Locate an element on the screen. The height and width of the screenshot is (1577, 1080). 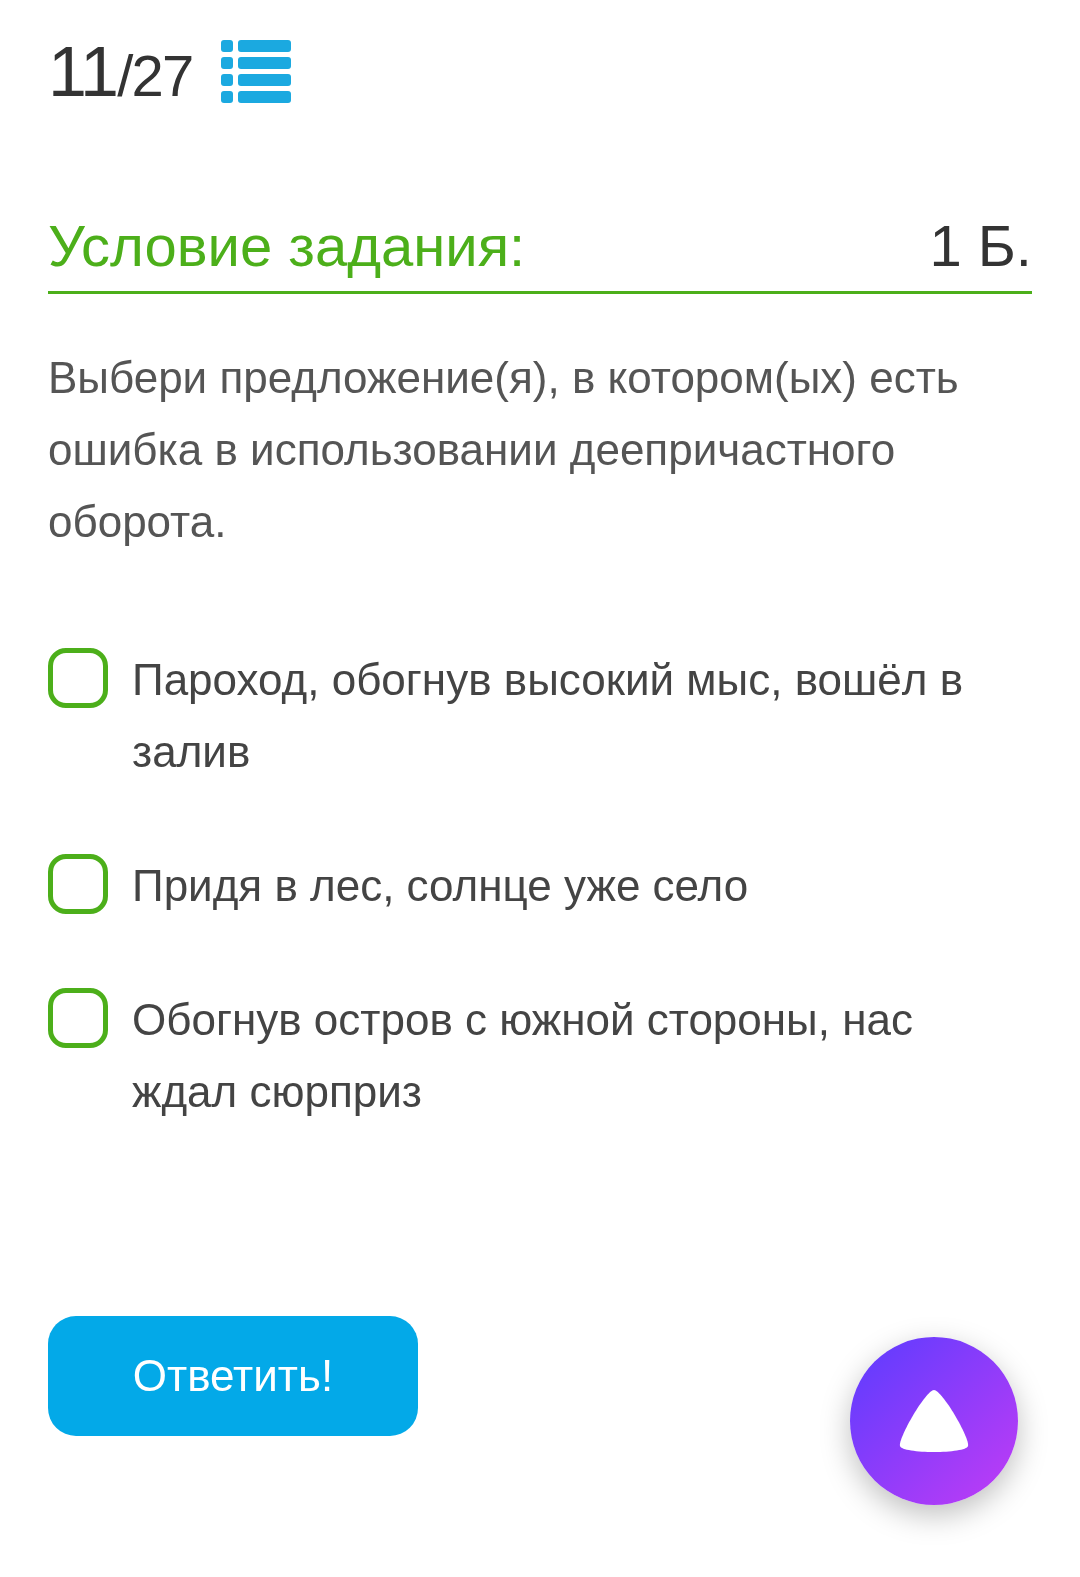
option-label: Обогнув остров с южной стороны, нас ждал сюрприз is located at coordinates (577, 1056).